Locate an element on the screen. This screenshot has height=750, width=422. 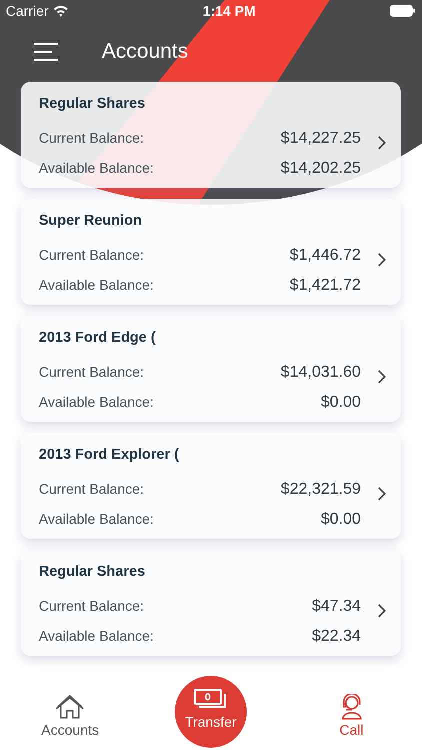
account-card: 2013 Ford Edge ( Current Balance: $14,031.60 Available Balance: $0.00 is located at coordinates (211, 369).